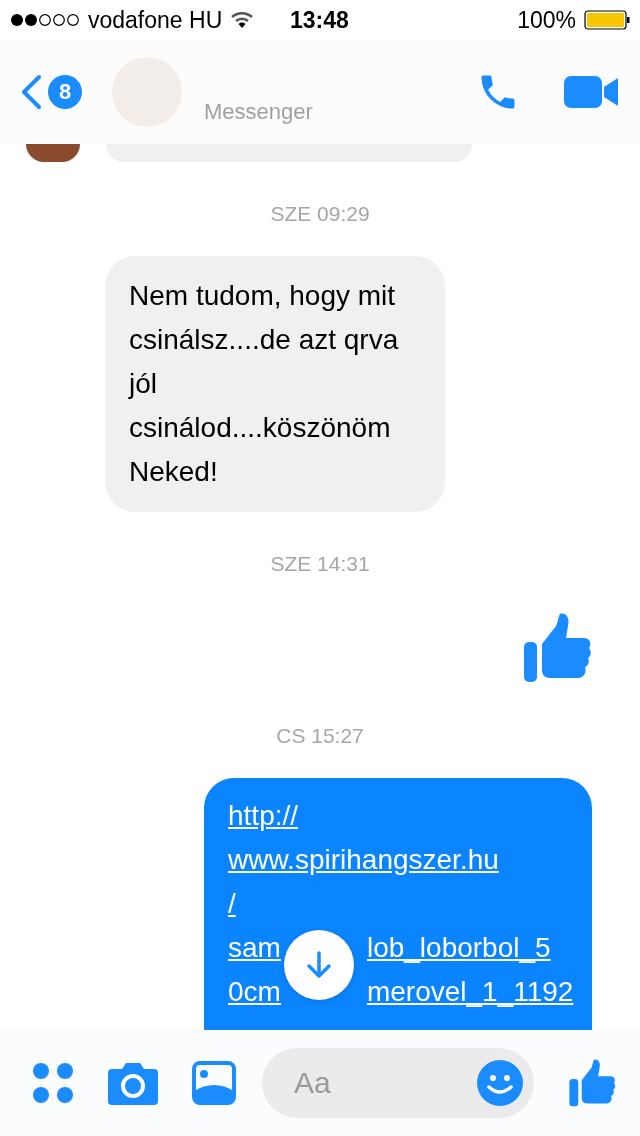 This screenshot has width=640, height=1136. I want to click on message-link: sam, so click(254, 948).